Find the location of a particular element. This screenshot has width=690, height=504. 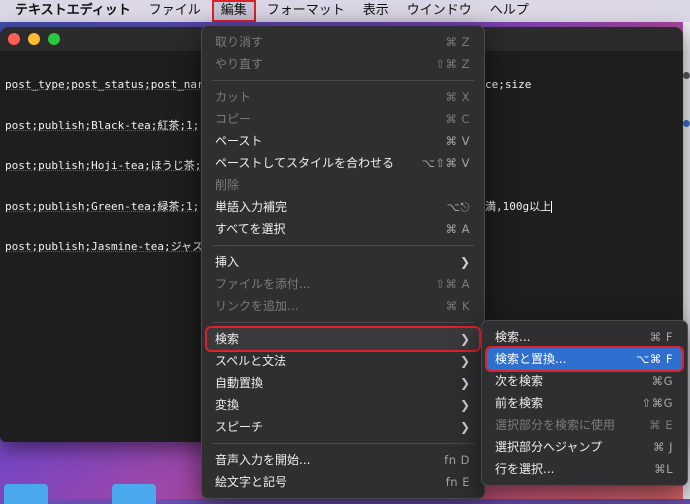

find_menu-item: 次を検索 ⌘G is located at coordinates (584, 381).